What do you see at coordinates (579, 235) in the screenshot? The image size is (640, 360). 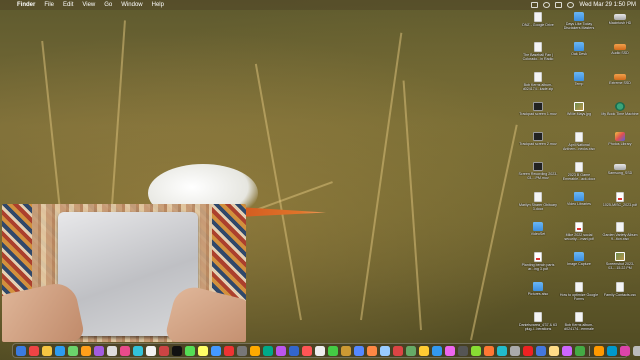 I see `desktop-icon: Mike 2022 social security....mart.pdf` at bounding box center [579, 235].